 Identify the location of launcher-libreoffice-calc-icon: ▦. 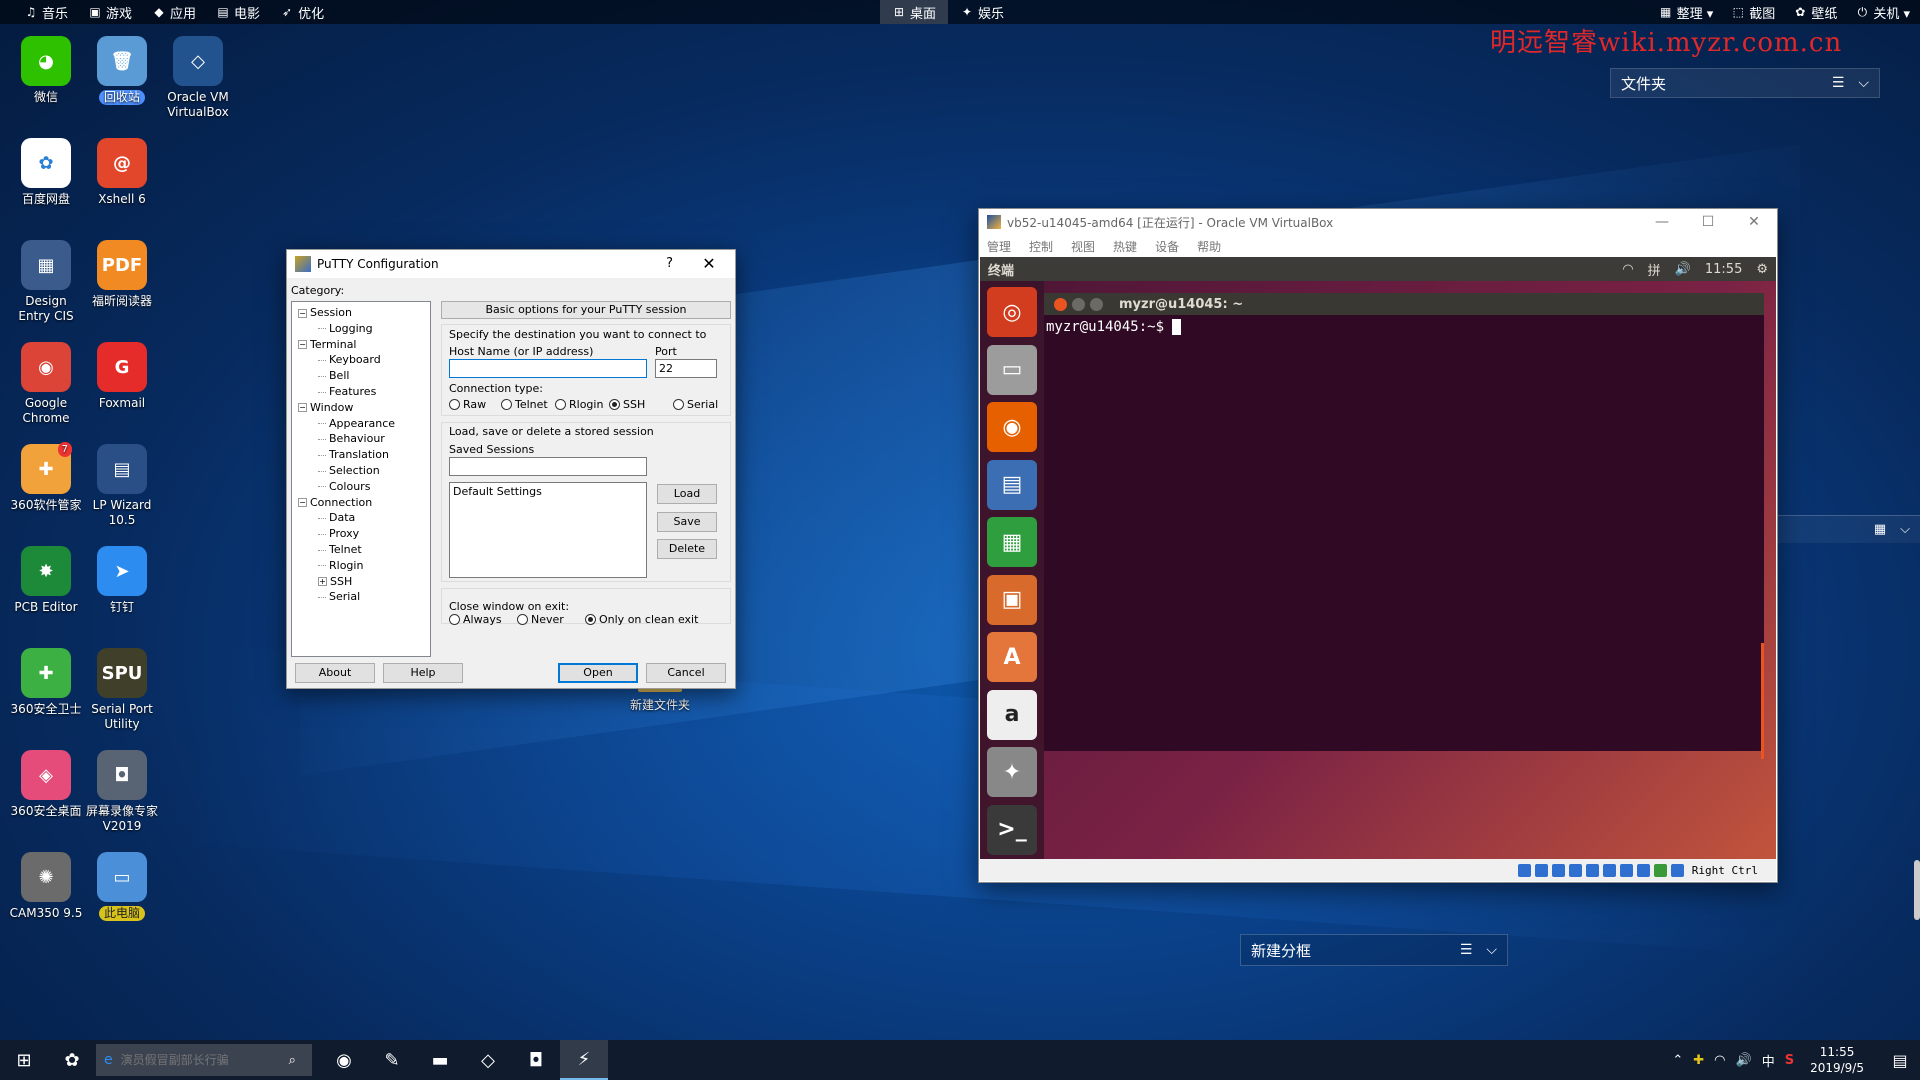
(1012, 542).